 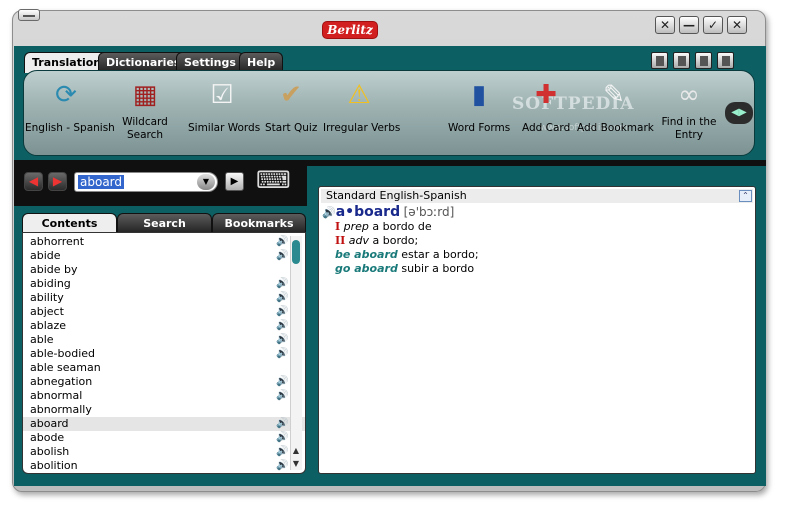 I want to click on list-item-label: abnegation, so click(x=61, y=381).